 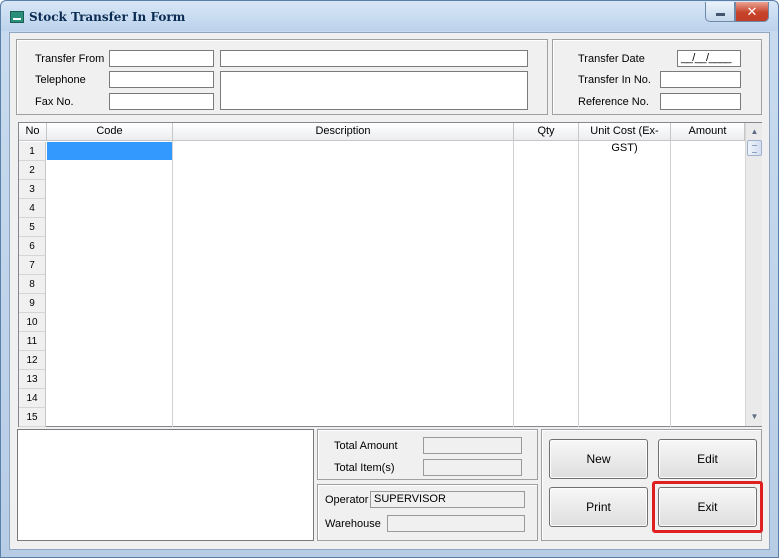 I want to click on total-amount-field, so click(x=472, y=445).